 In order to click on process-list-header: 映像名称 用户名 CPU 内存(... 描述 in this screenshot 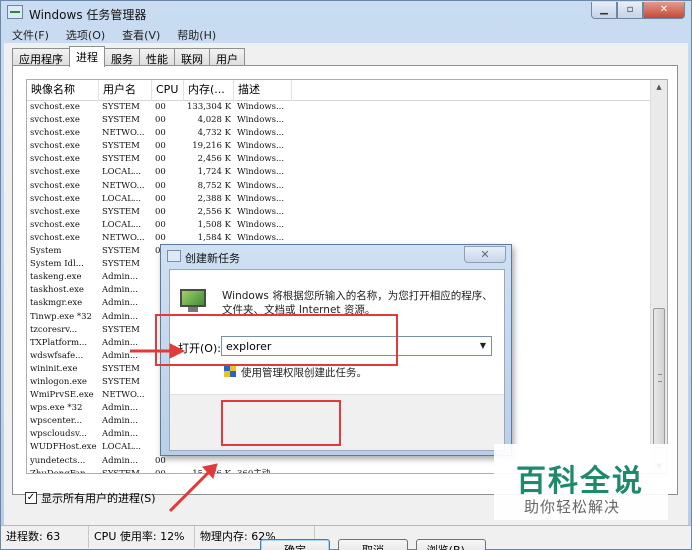, I will do `click(347, 90)`.